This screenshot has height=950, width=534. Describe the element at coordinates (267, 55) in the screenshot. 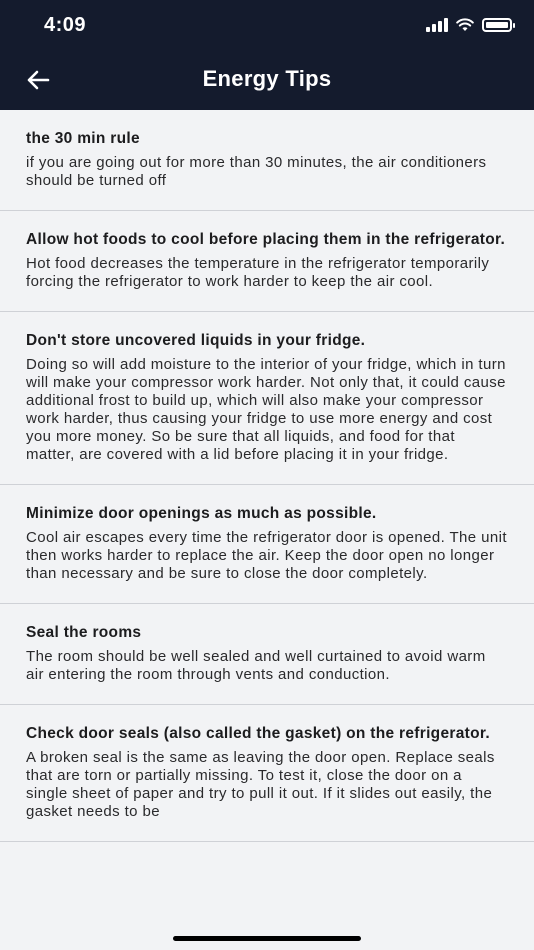

I see `app-header: 4:09 Energy Tips` at that location.